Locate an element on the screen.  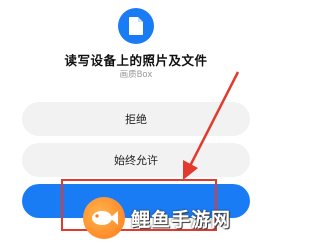
deny-button: 拒绝 is located at coordinates (136, 119).